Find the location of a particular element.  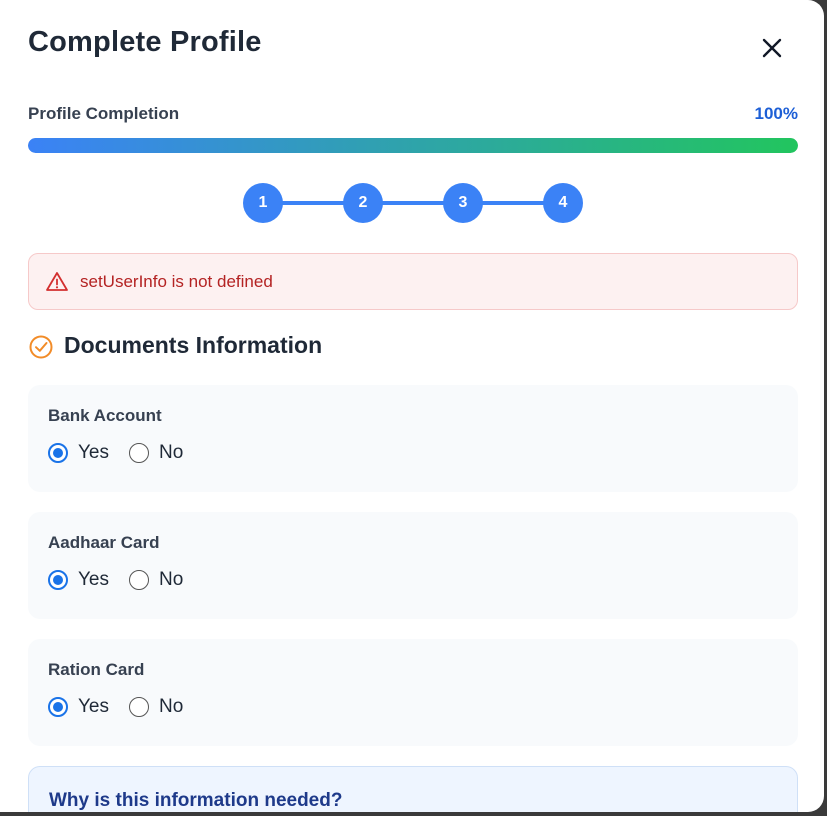

check-circle-icon is located at coordinates (41, 347).